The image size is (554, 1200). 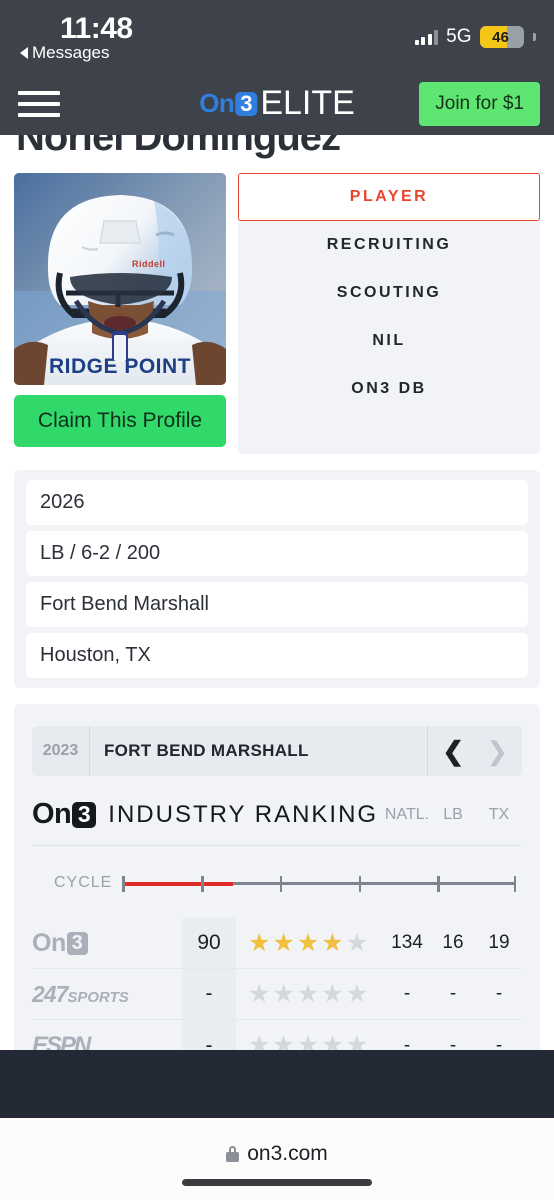 I want to click on hamburger-menu-icon, so click(x=39, y=103).